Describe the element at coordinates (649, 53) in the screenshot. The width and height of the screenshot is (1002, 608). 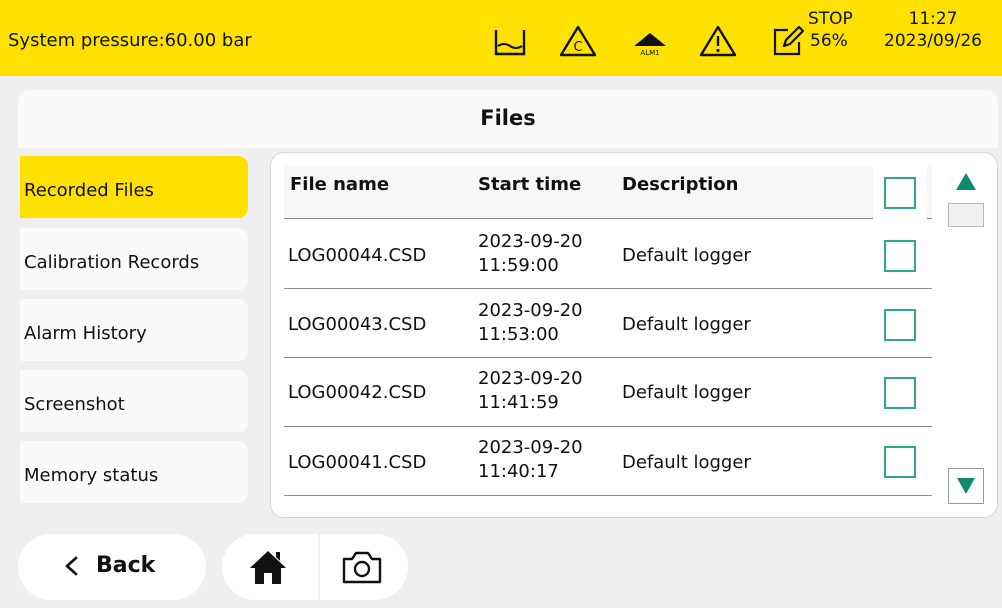
I see `alarm-icon-label: ALM1` at that location.